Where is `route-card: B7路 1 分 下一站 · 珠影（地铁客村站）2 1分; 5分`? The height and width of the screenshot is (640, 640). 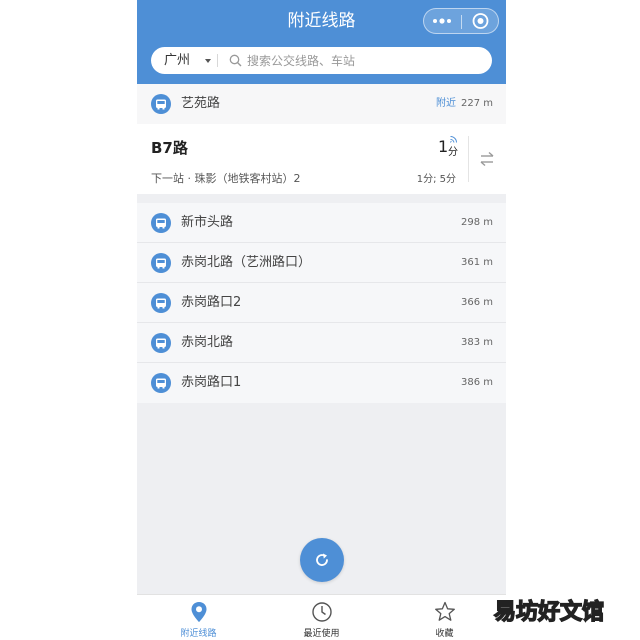
route-card: B7路 1 分 下一站 · 珠影（地铁客村站）2 1分; 5分 is located at coordinates (321, 159).